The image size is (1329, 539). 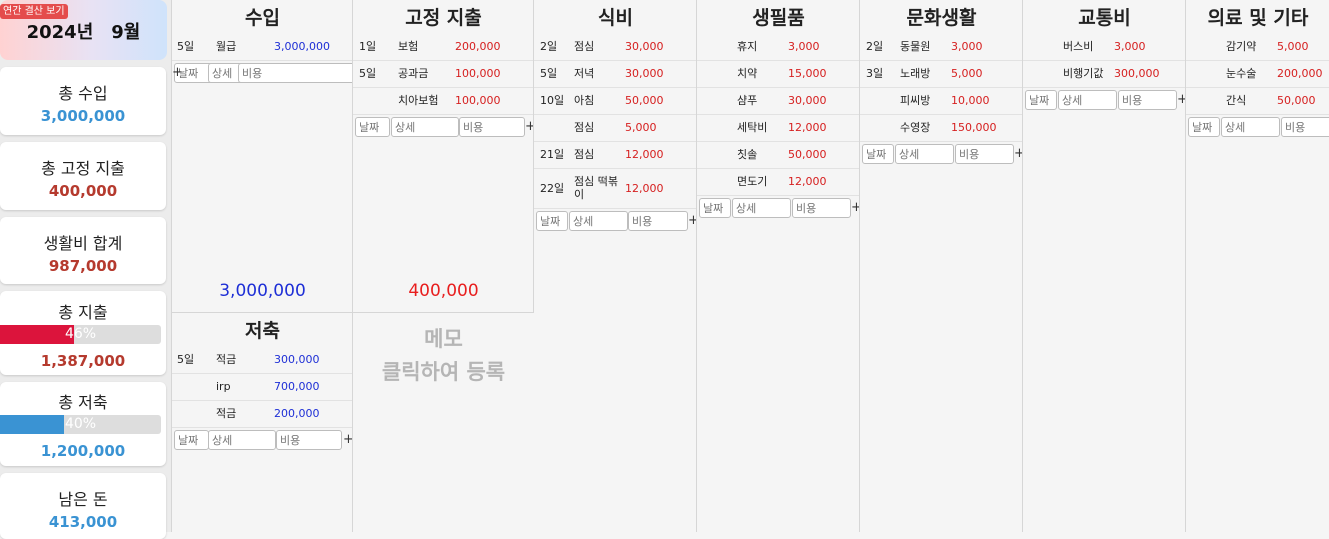 What do you see at coordinates (644, 188) in the screenshot?
I see `entry-amount: 12,000` at bounding box center [644, 188].